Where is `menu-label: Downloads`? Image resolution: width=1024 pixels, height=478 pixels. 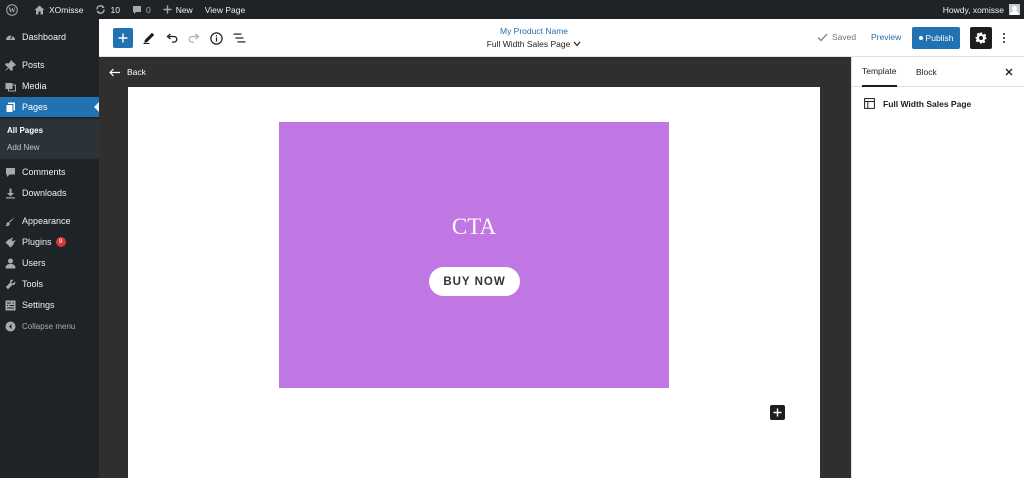
menu-label: Downloads is located at coordinates (44, 193).